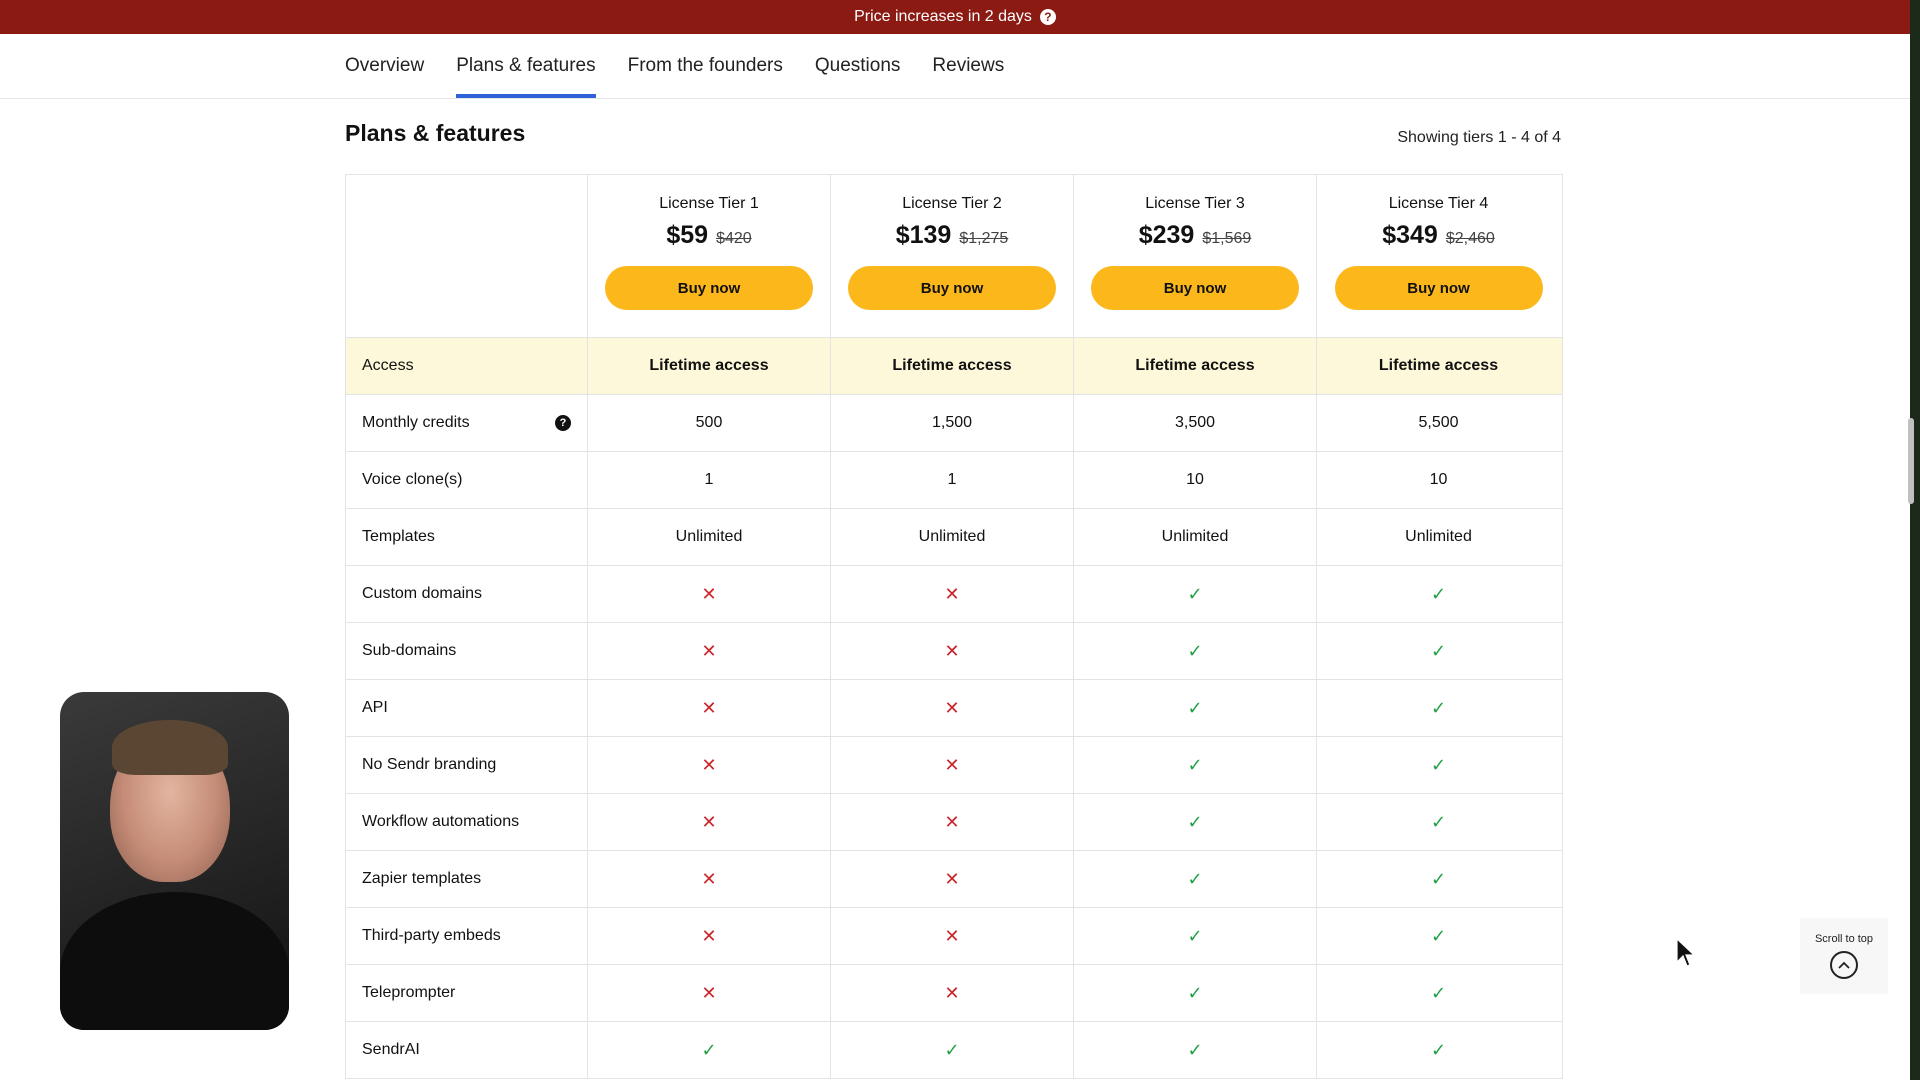 The height and width of the screenshot is (1080, 1920). I want to click on feature-row-workflow-automations: Workflow automations ✕ ✕ ✓ ✓, so click(954, 822).